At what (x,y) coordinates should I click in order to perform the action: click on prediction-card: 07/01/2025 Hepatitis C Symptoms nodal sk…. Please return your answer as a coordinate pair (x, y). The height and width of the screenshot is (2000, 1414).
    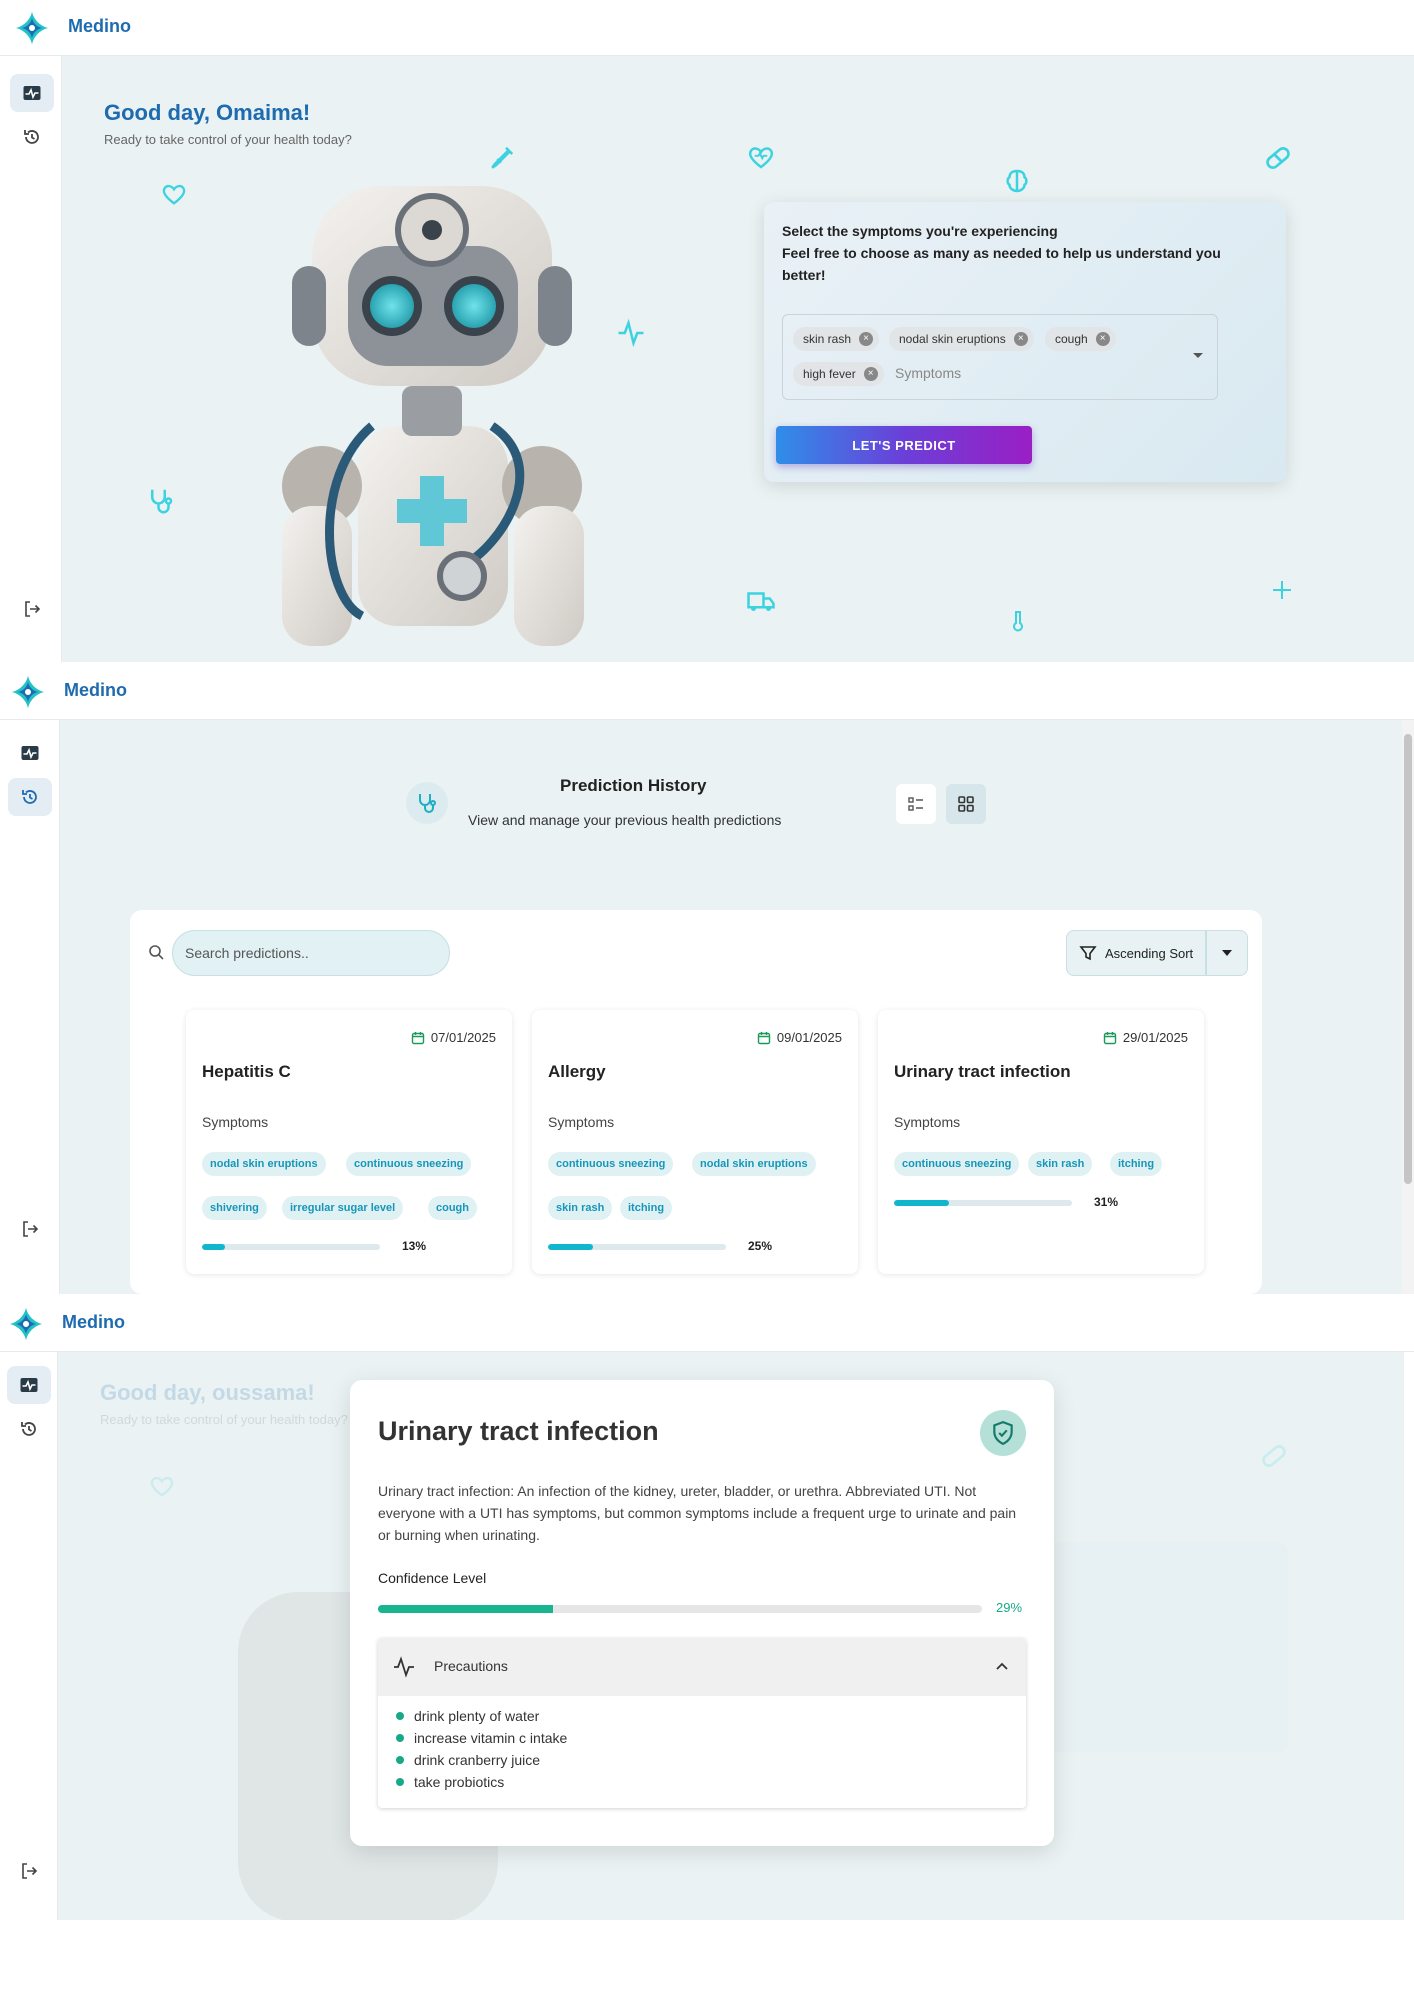
    Looking at the image, I should click on (349, 1142).